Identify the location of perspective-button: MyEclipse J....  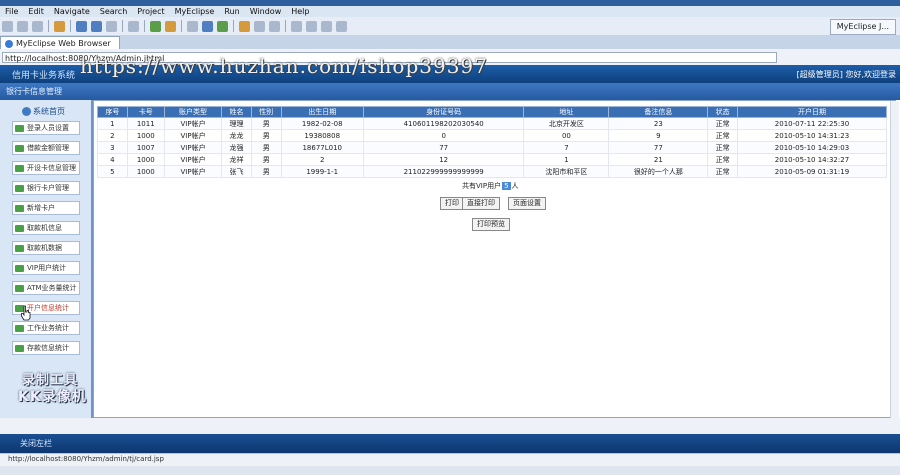
(862, 27).